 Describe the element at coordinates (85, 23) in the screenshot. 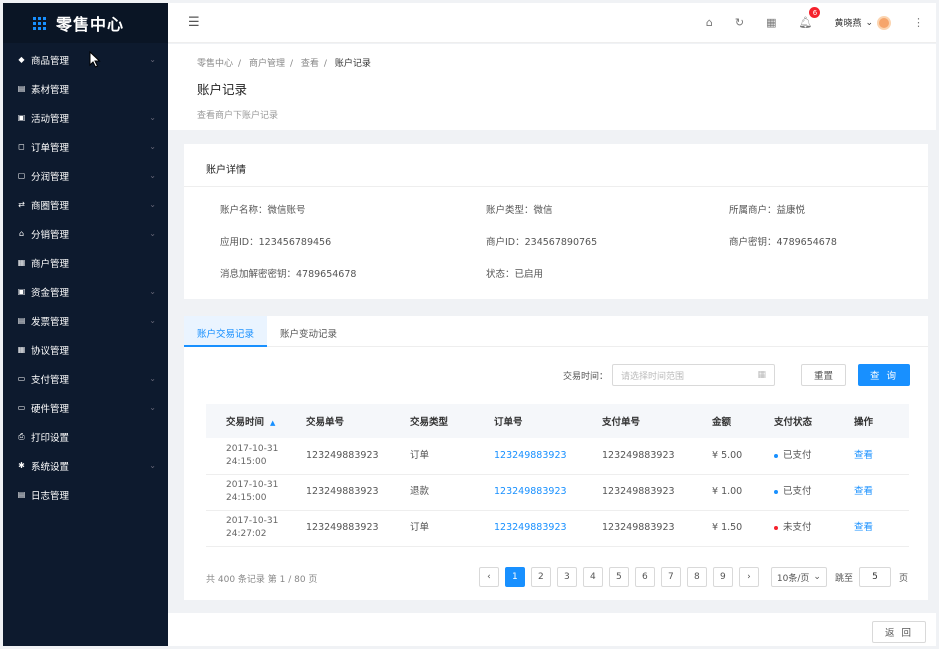

I see `app-logo: 零售中心` at that location.